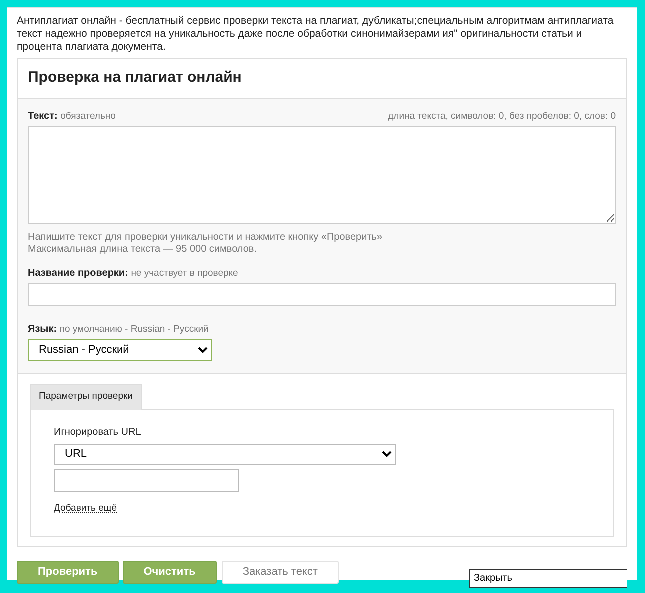  Describe the element at coordinates (120, 350) in the screenshot. I see `language-select: Russian - Русский` at that location.